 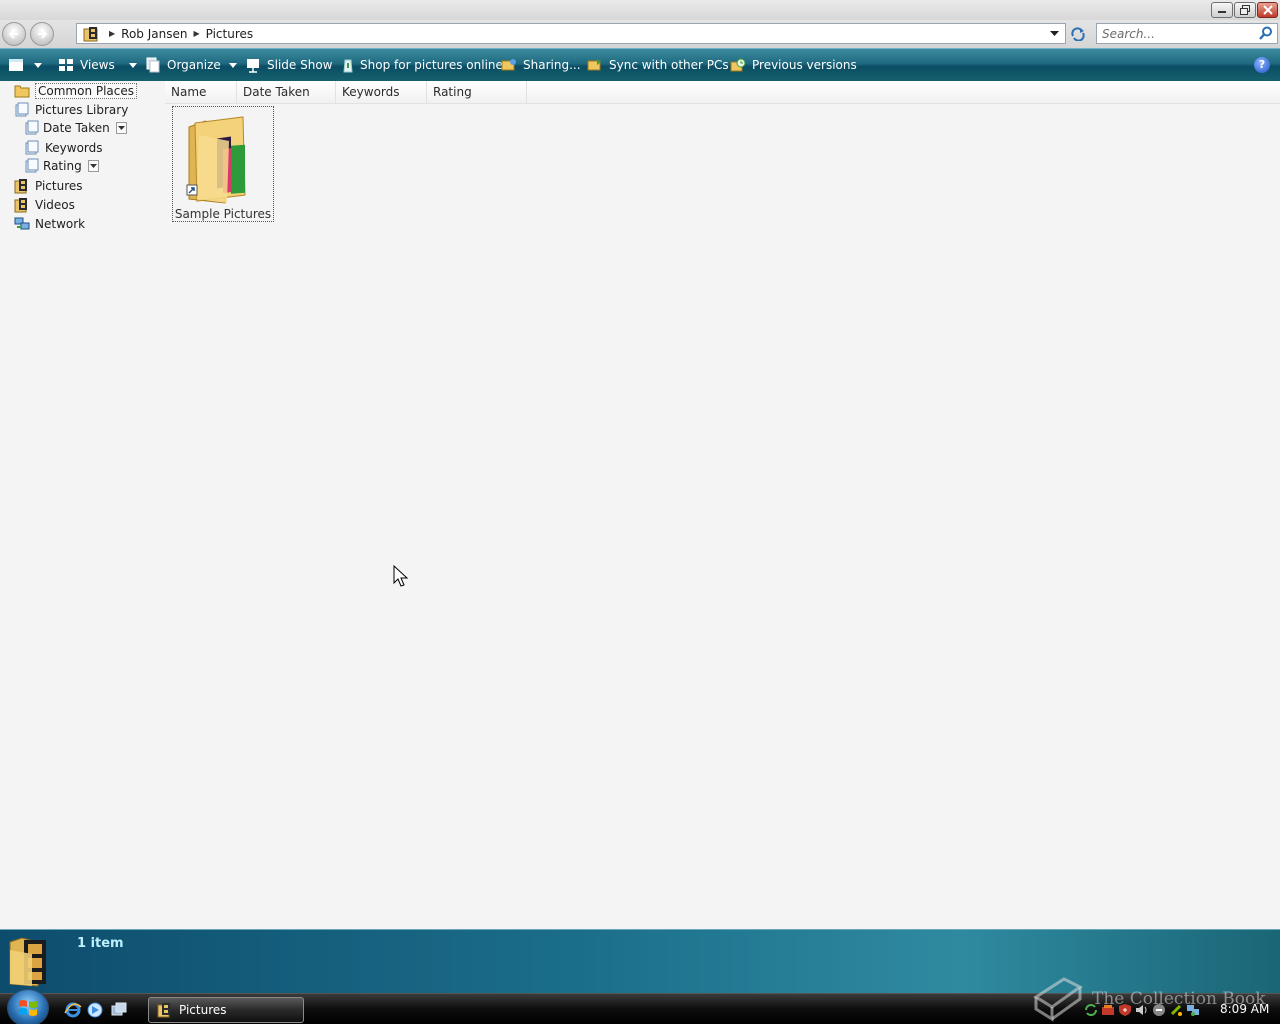 I want to click on refresh-icon, so click(x=1078, y=34).